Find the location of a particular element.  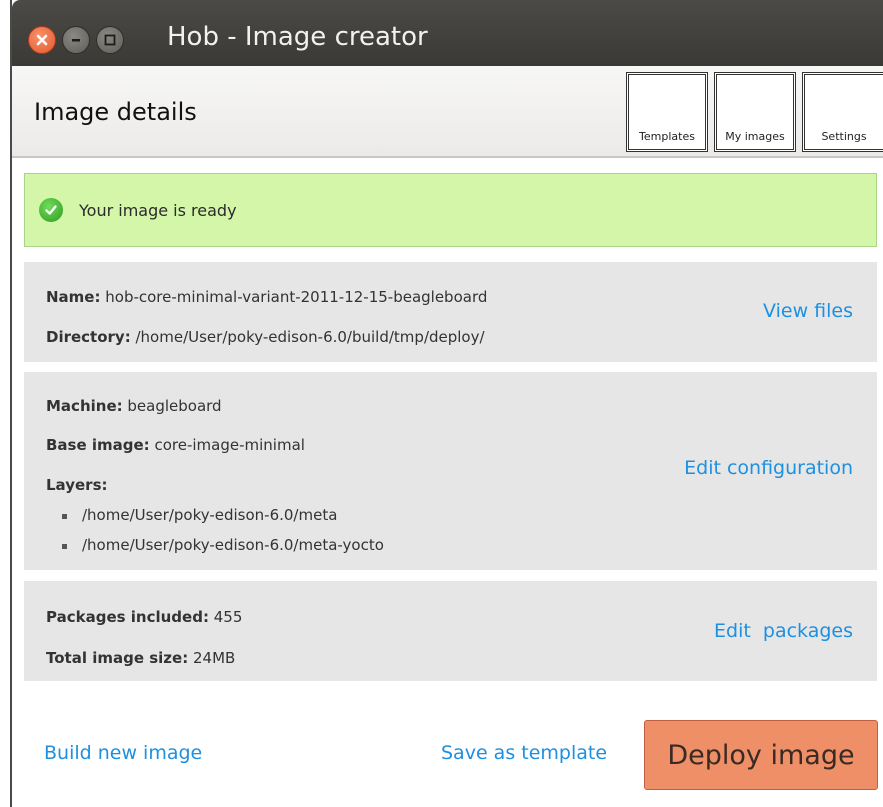

close-icon is located at coordinates (42, 40).